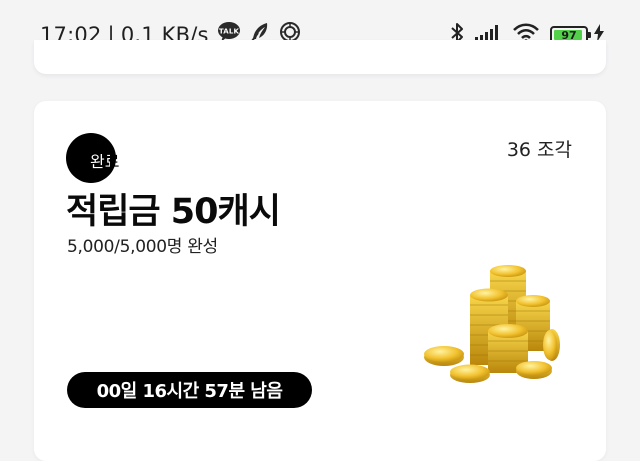 This screenshot has height=461, width=640. What do you see at coordinates (142, 247) in the screenshot?
I see `mission-progress: 5,000/5,000명 완성` at bounding box center [142, 247].